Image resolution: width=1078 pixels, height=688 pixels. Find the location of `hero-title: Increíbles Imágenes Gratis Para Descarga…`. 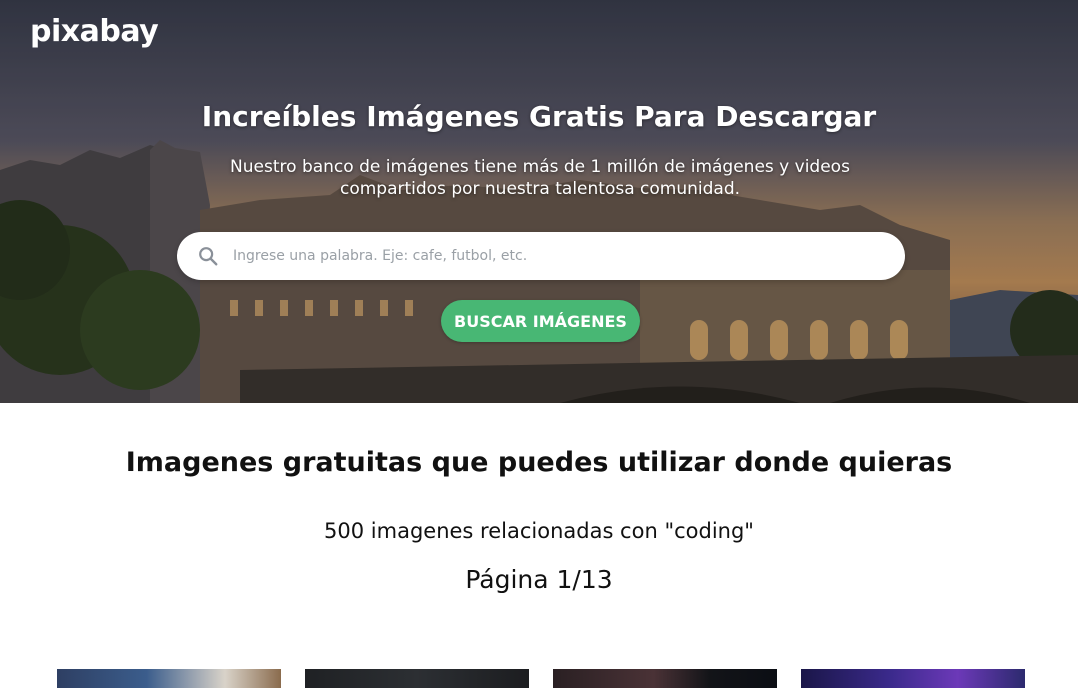

hero-title: Increíbles Imágenes Gratis Para Descarga… is located at coordinates (539, 116).